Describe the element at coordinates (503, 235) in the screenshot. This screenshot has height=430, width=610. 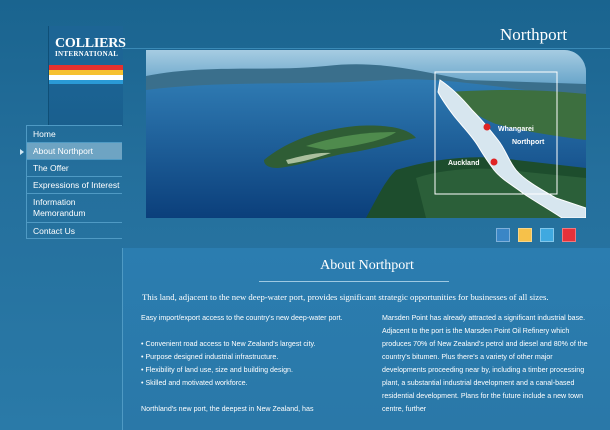
I see `swatch-blue` at that location.